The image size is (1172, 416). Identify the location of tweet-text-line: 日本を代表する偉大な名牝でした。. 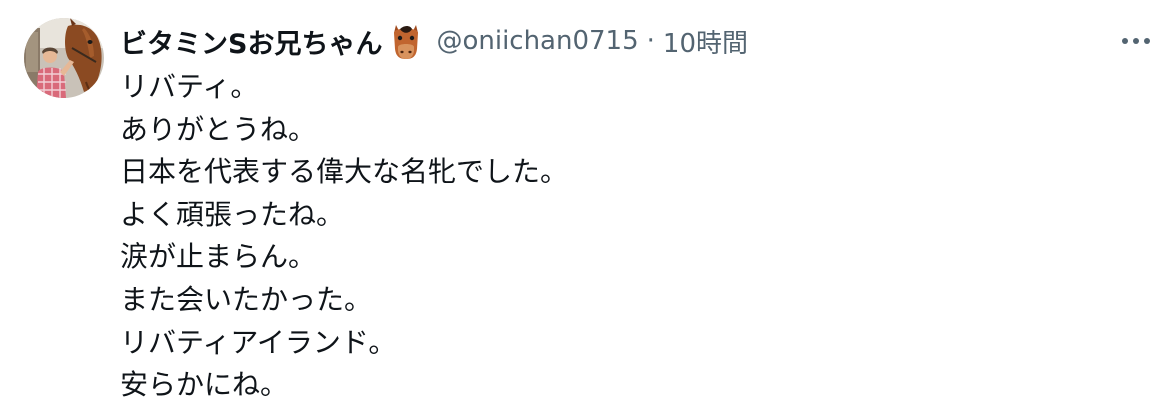
(344, 172).